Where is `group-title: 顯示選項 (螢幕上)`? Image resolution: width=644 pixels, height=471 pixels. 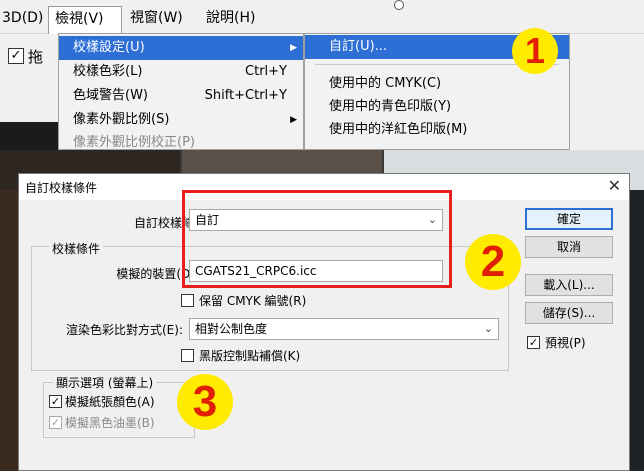 group-title: 顯示選項 (螢幕上) is located at coordinates (105, 382).